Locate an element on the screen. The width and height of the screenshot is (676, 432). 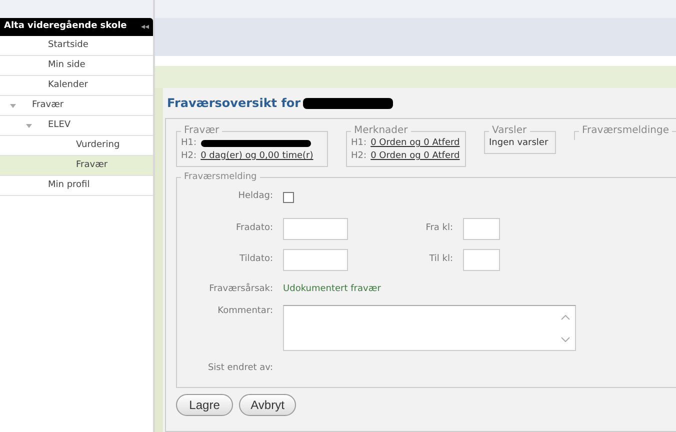
field-label: Sist endret av: is located at coordinates (240, 369).